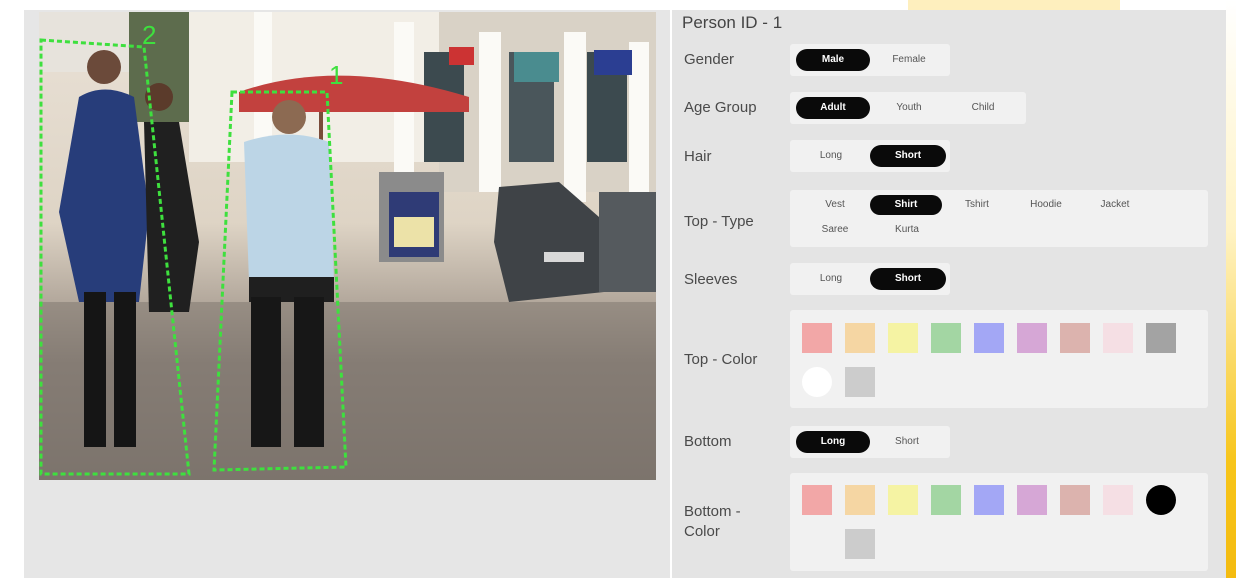 The width and height of the screenshot is (1236, 578). Describe the element at coordinates (908, 279) in the screenshot. I see `sleeves-option-short: Short` at that location.